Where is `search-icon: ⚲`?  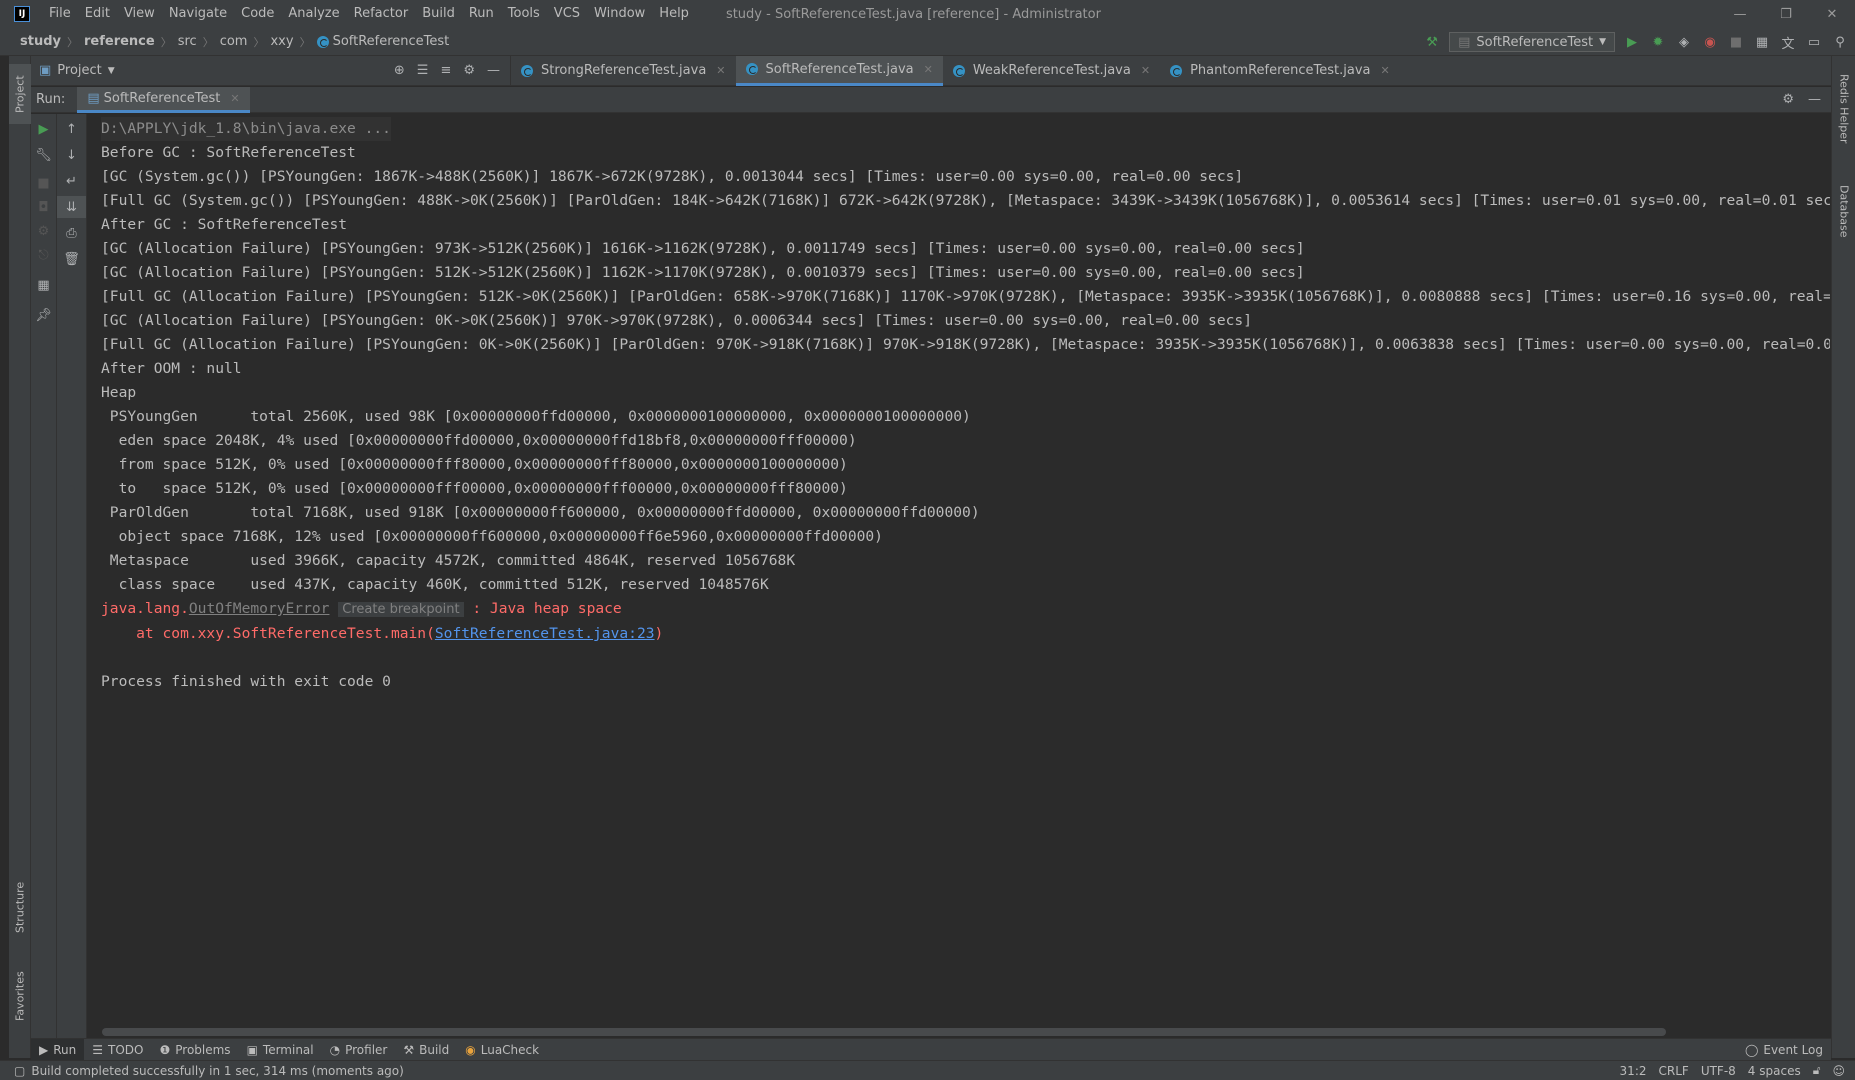
search-icon: ⚲ is located at coordinates (1840, 42).